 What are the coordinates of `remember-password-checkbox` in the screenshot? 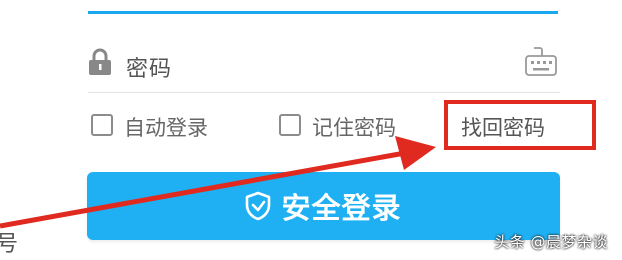 It's located at (290, 125).